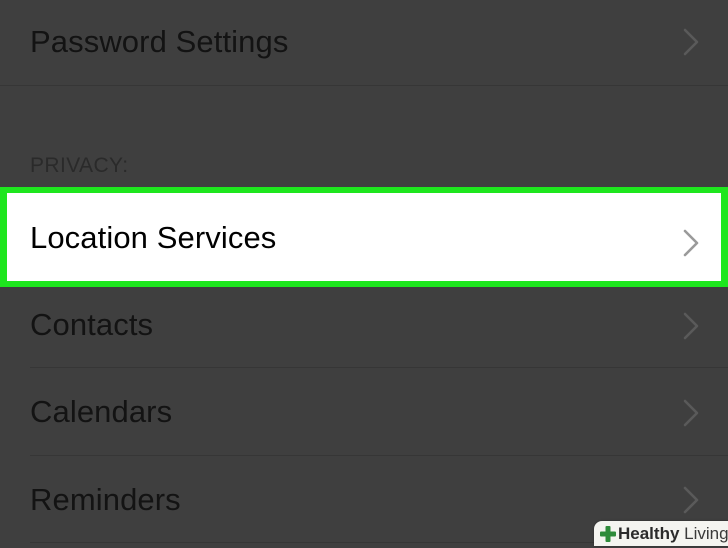  What do you see at coordinates (92, 324) in the screenshot?
I see `row-label-contacts: Contacts` at bounding box center [92, 324].